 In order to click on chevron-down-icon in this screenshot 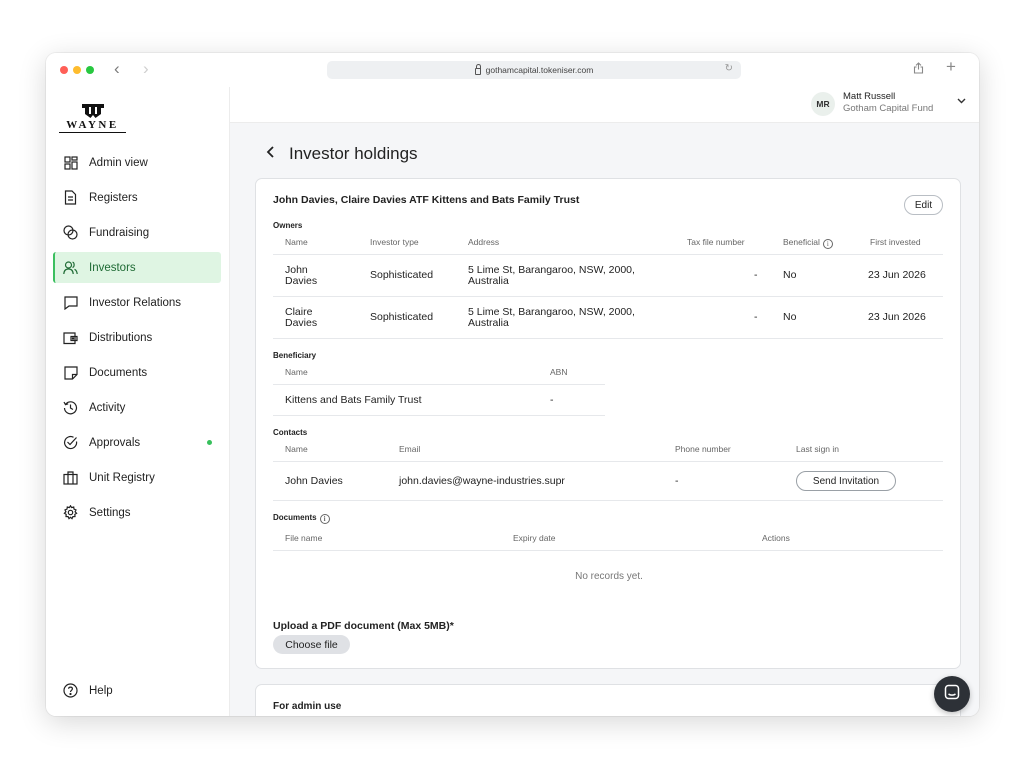, I will do `click(961, 101)`.